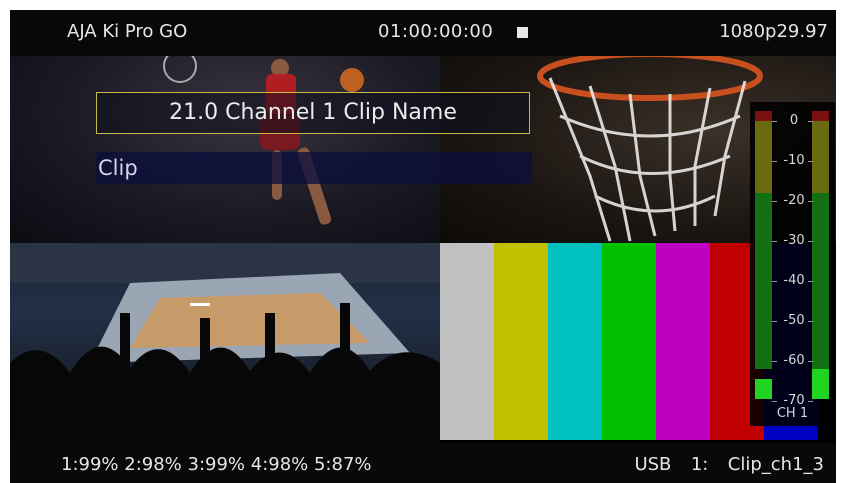 The width and height of the screenshot is (857, 483). I want to click on top-status-bar: AJA Ki Pro GO 01:00:00:00 1080p29.97, so click(423, 33).